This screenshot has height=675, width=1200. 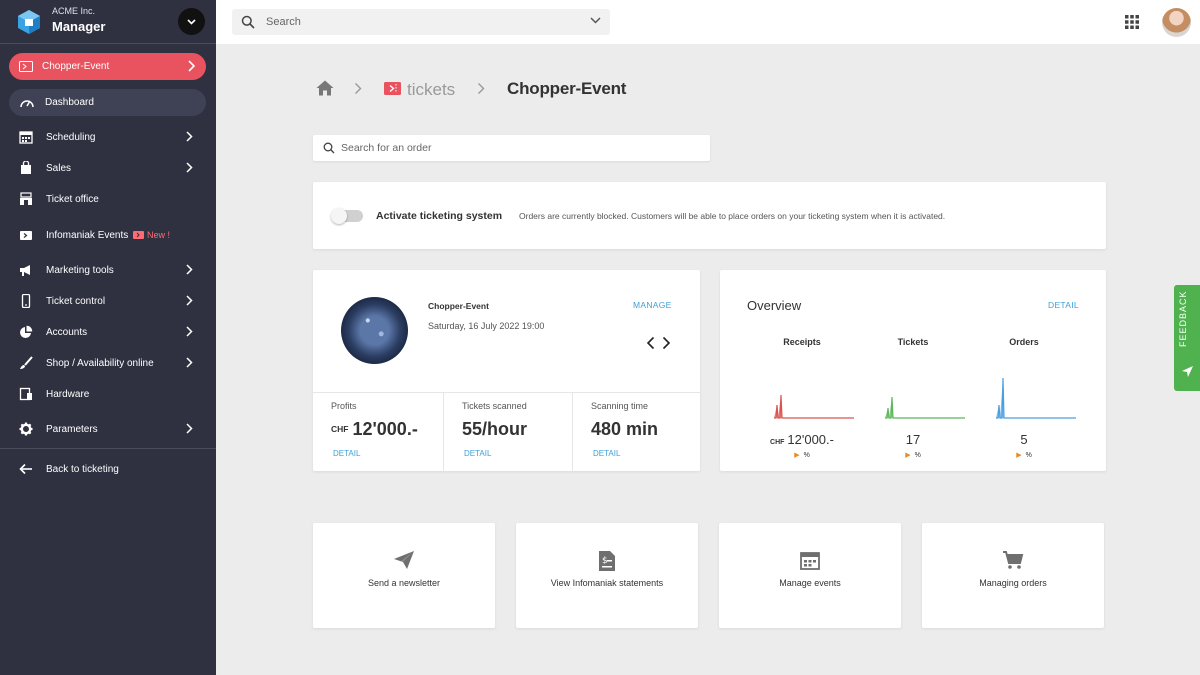 What do you see at coordinates (29, 22) in the screenshot?
I see `brand-logo-icon` at bounding box center [29, 22].